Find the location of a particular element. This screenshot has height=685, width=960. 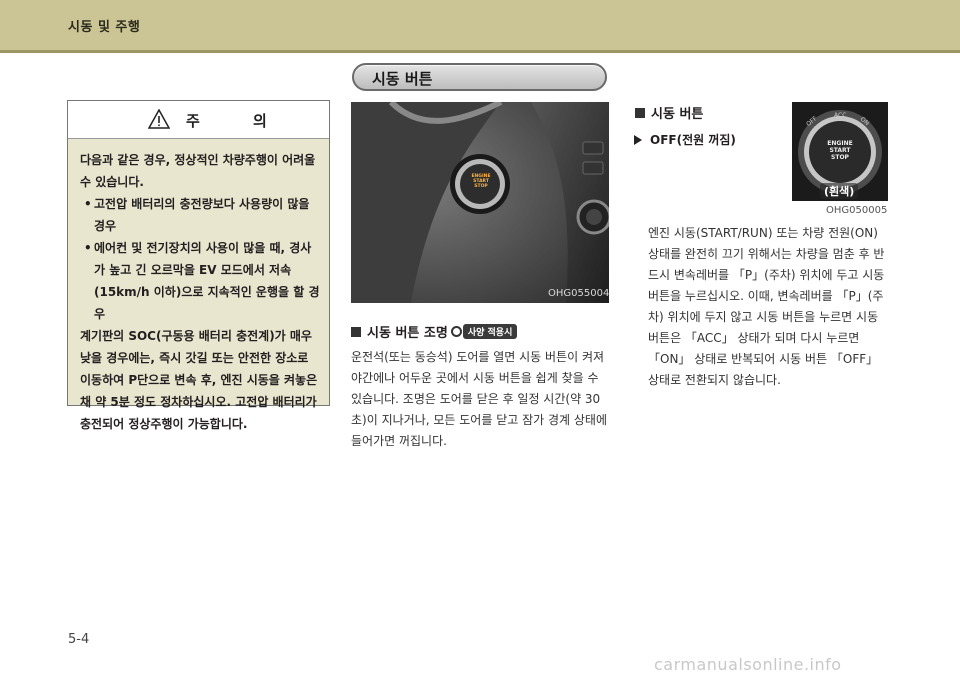

start-button-heading: 시동 버튼 is located at coordinates (669, 112).